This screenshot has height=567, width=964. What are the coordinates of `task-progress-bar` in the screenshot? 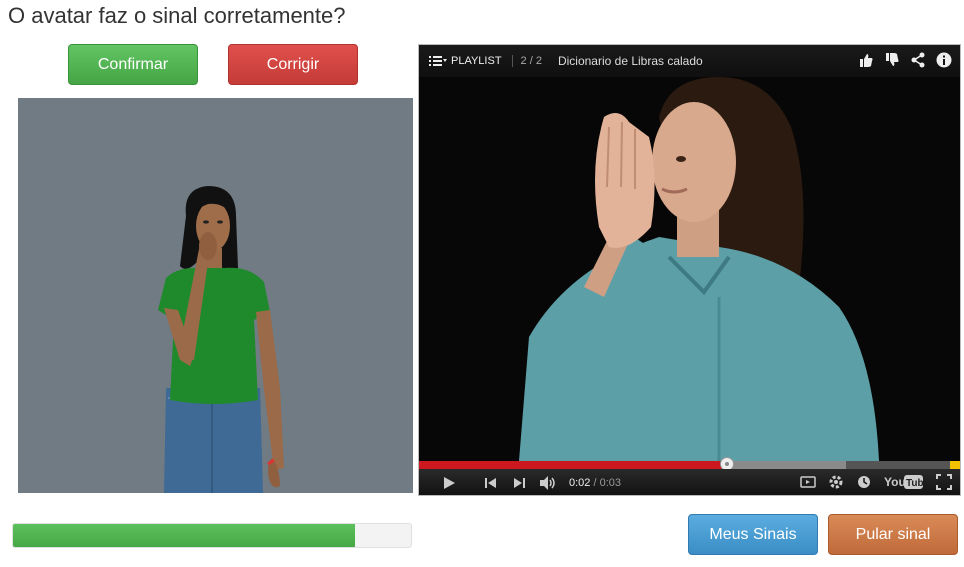 It's located at (212, 535).